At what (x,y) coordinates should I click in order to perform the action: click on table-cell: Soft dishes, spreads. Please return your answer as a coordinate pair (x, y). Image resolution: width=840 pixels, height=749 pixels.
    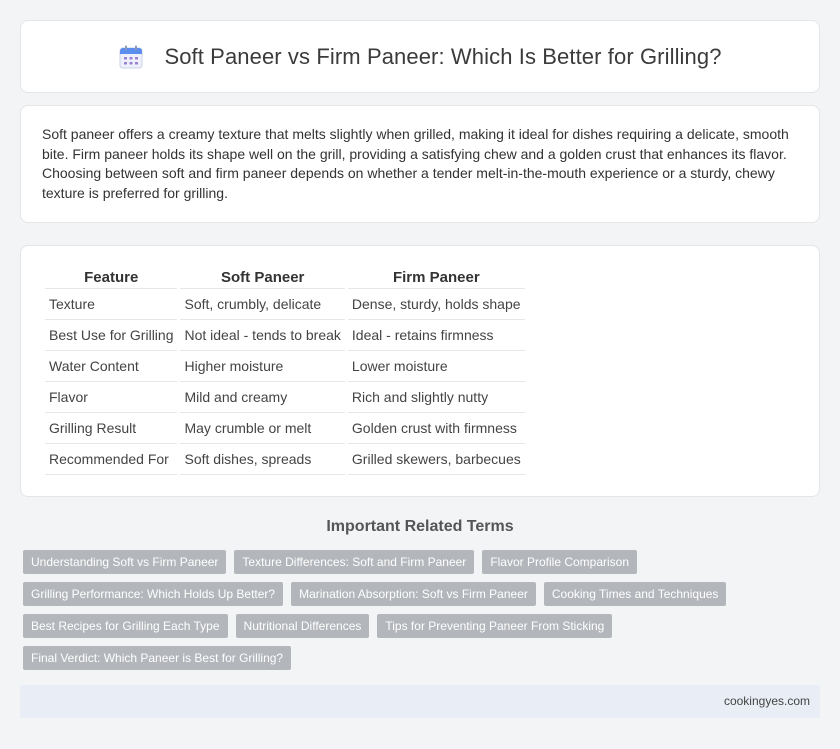
    Looking at the image, I should click on (262, 459).